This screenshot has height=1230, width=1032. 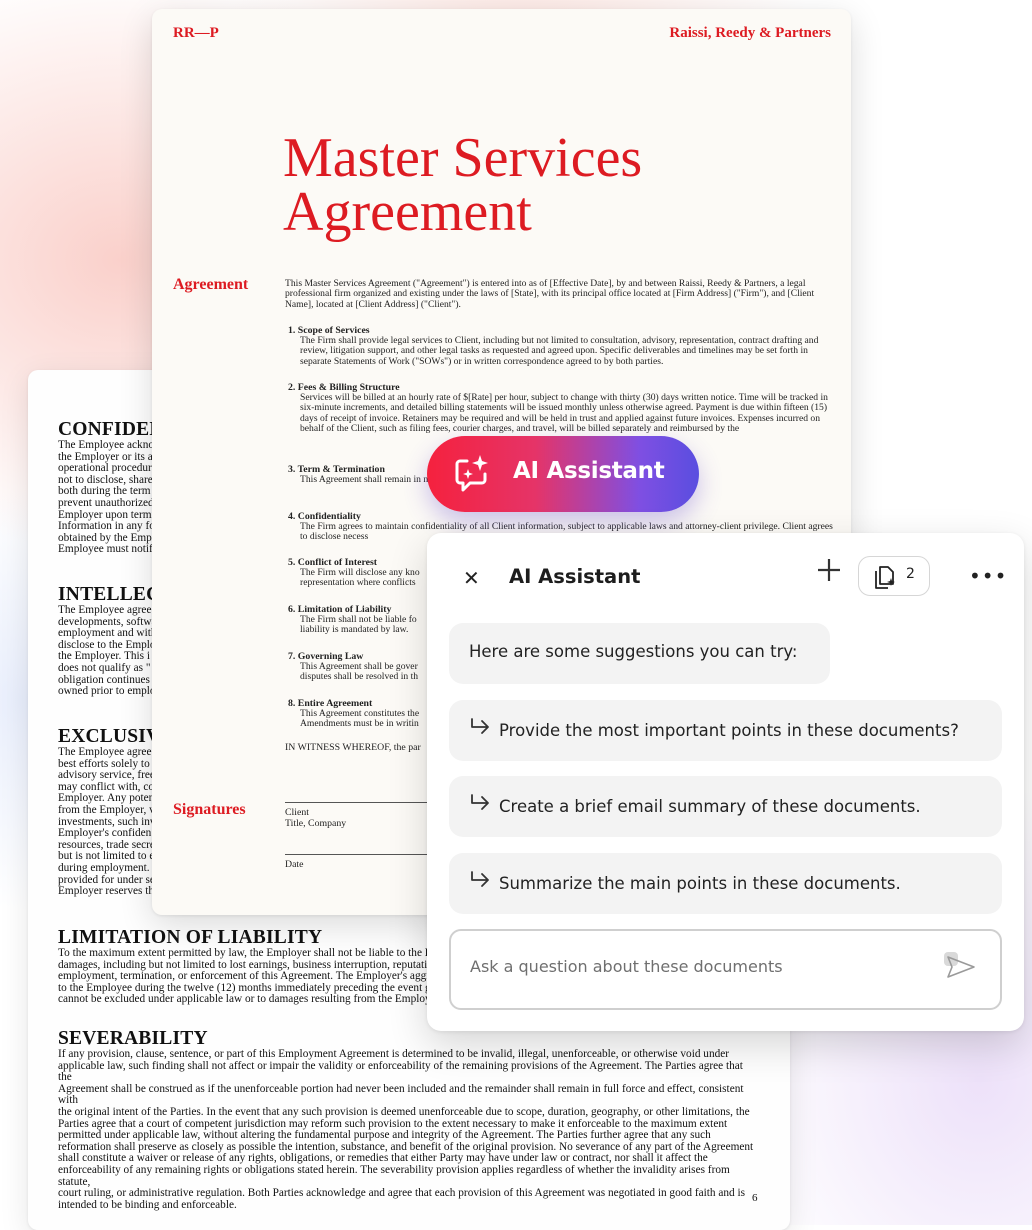 What do you see at coordinates (133, 1038) in the screenshot?
I see `section-heading: SEVERABILITY` at bounding box center [133, 1038].